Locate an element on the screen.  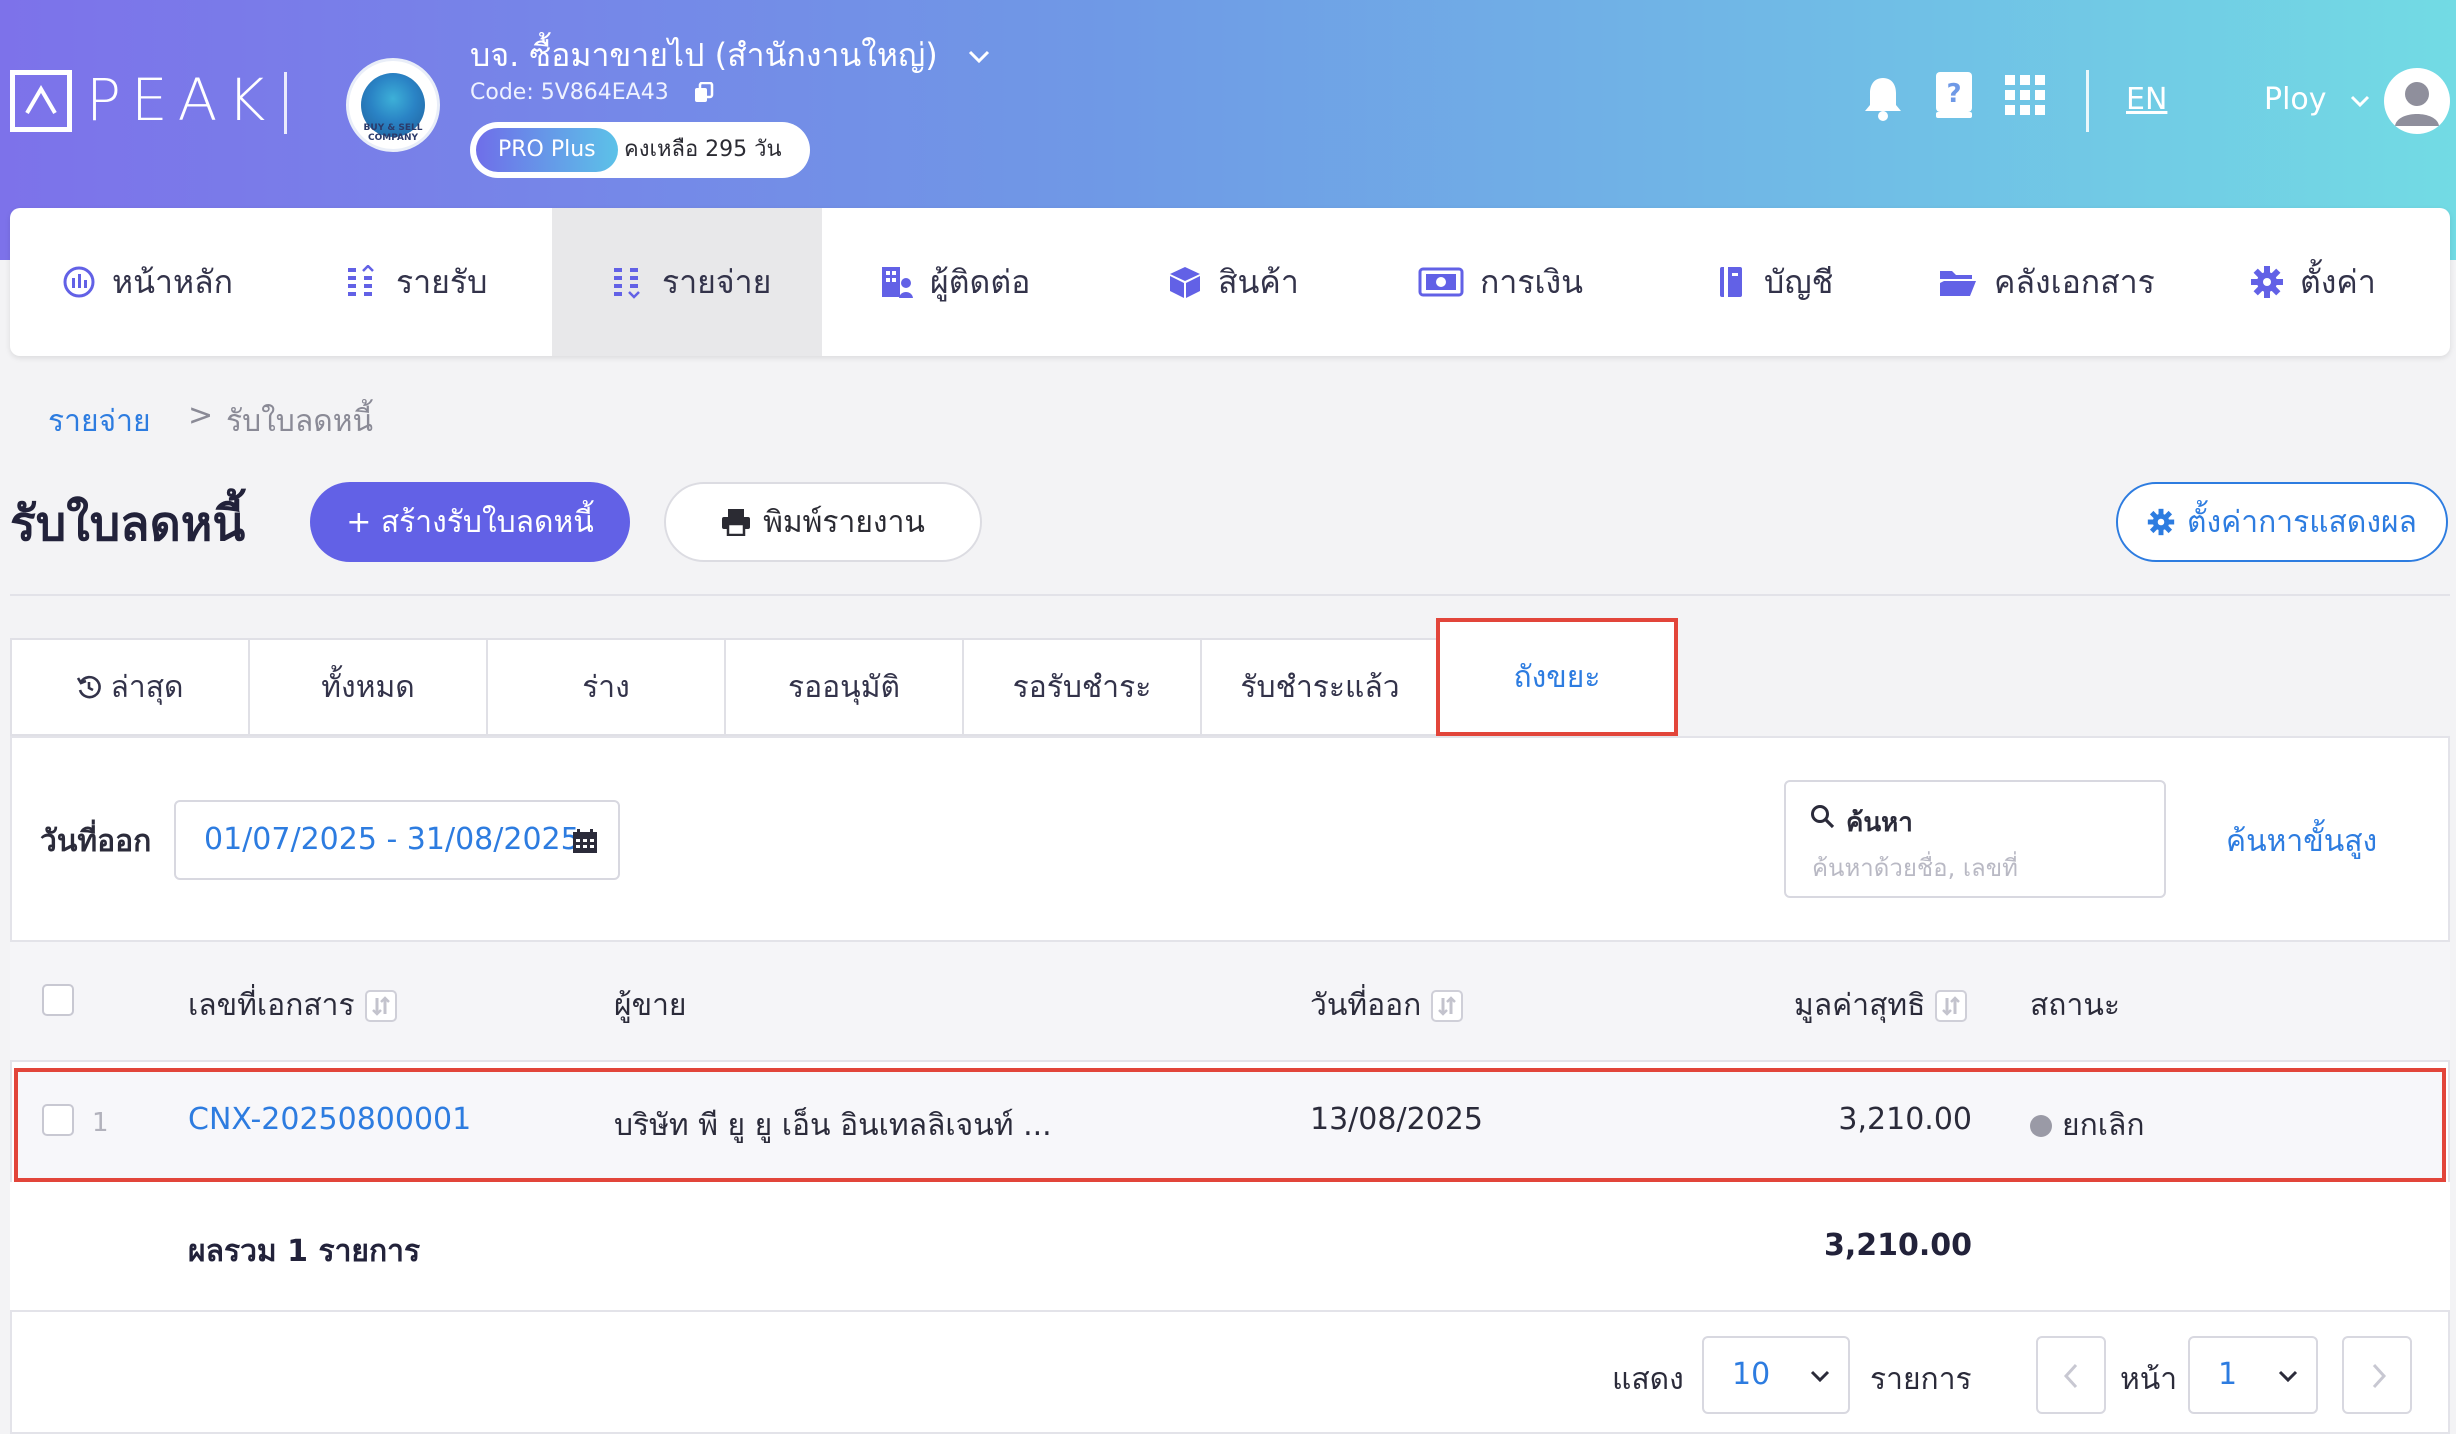
header-divider is located at coordinates (285, 103).